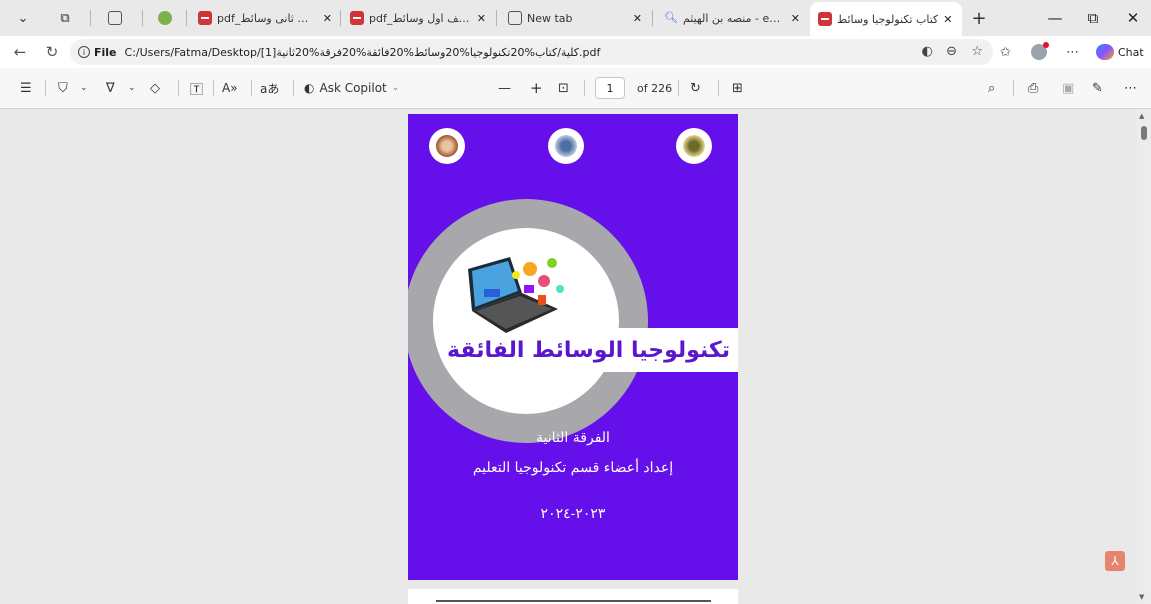 The height and width of the screenshot is (604, 1151). I want to click on favorites-list-icon: ✩, so click(1005, 52).